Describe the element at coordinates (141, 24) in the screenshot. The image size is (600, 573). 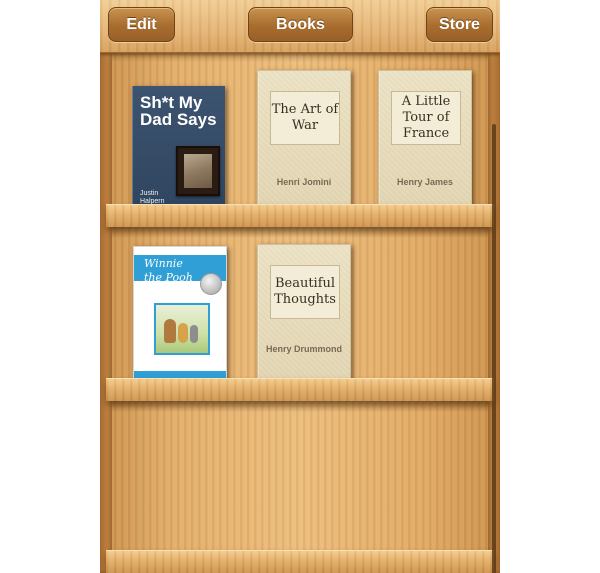
I see `edit-button: Edit` at that location.